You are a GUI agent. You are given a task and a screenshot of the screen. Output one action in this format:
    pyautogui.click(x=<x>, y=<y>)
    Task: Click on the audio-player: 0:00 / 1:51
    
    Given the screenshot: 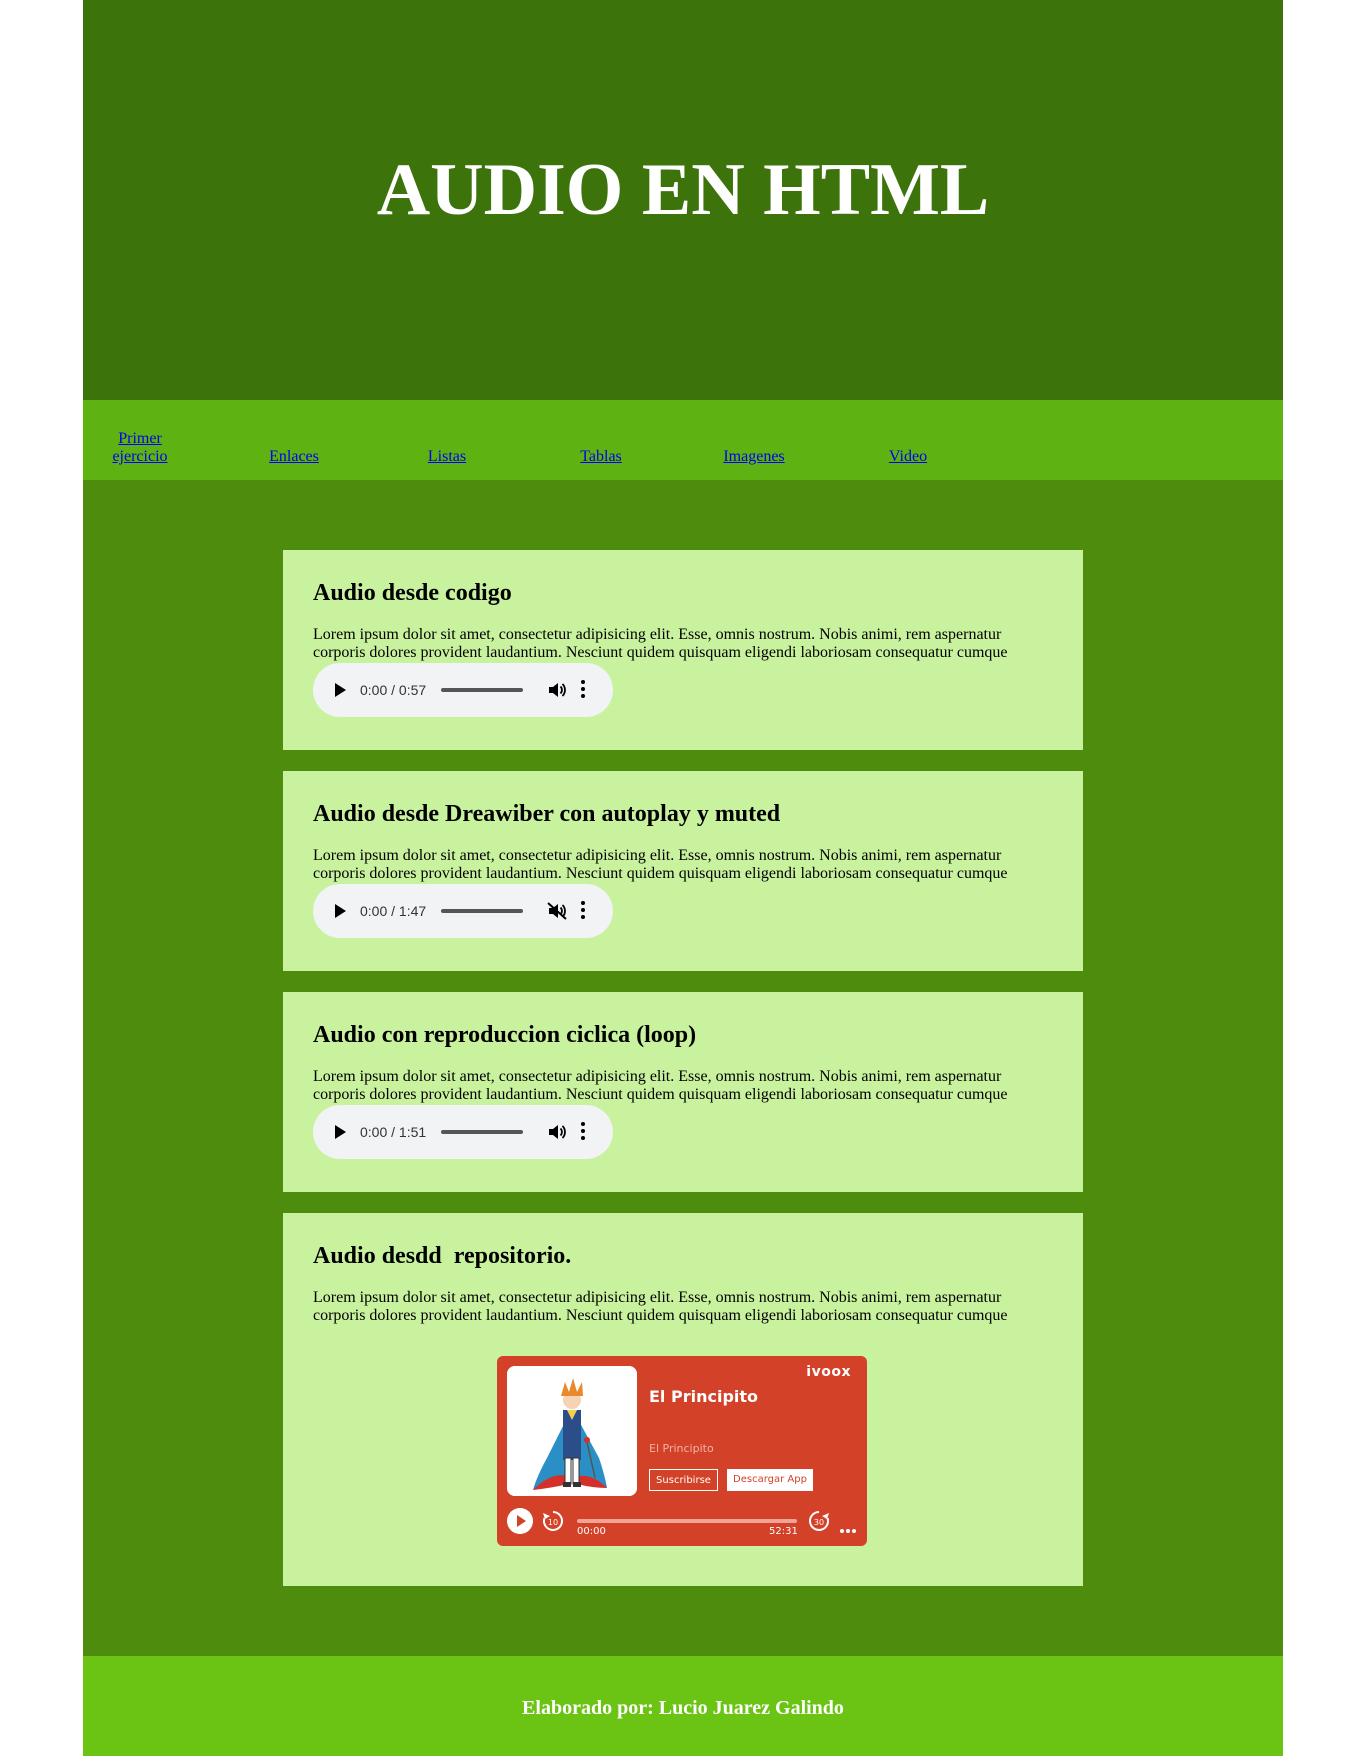 What is the action you would take?
    pyautogui.click(x=463, y=1132)
    